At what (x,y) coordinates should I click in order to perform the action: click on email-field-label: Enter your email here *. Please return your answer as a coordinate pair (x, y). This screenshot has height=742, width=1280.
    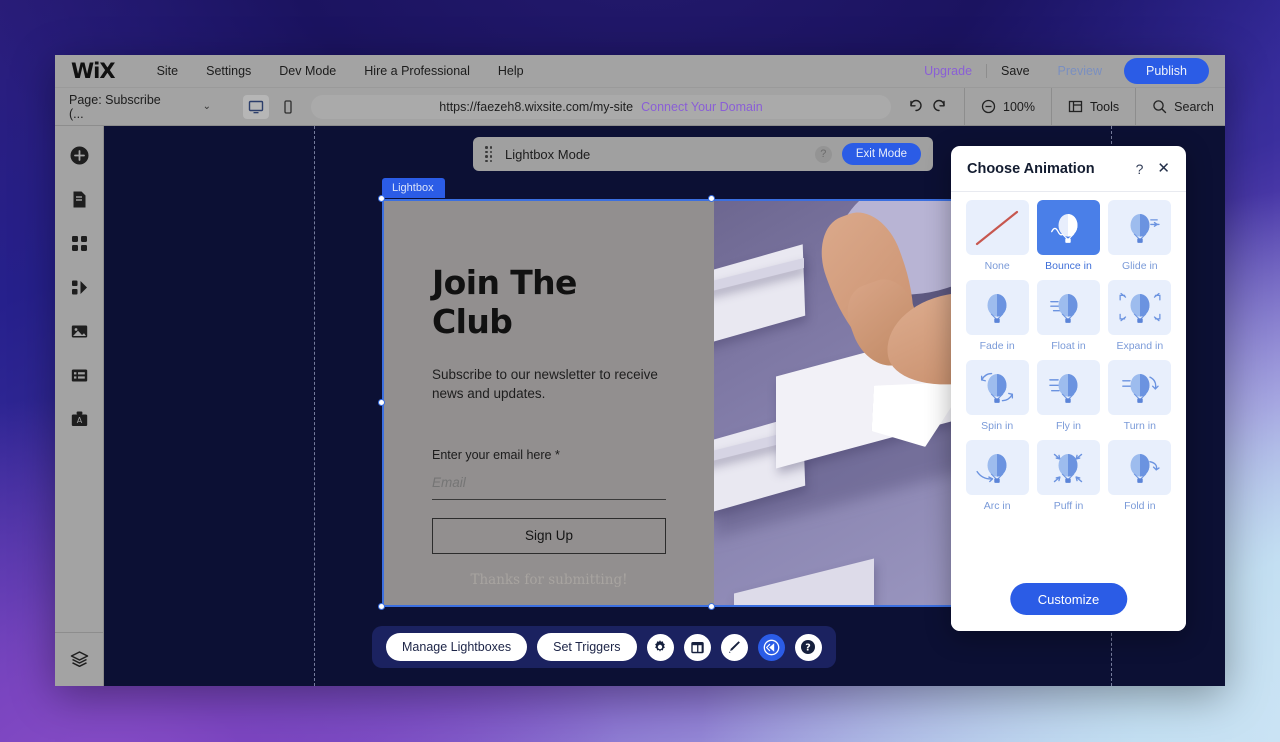
    Looking at the image, I should click on (496, 454).